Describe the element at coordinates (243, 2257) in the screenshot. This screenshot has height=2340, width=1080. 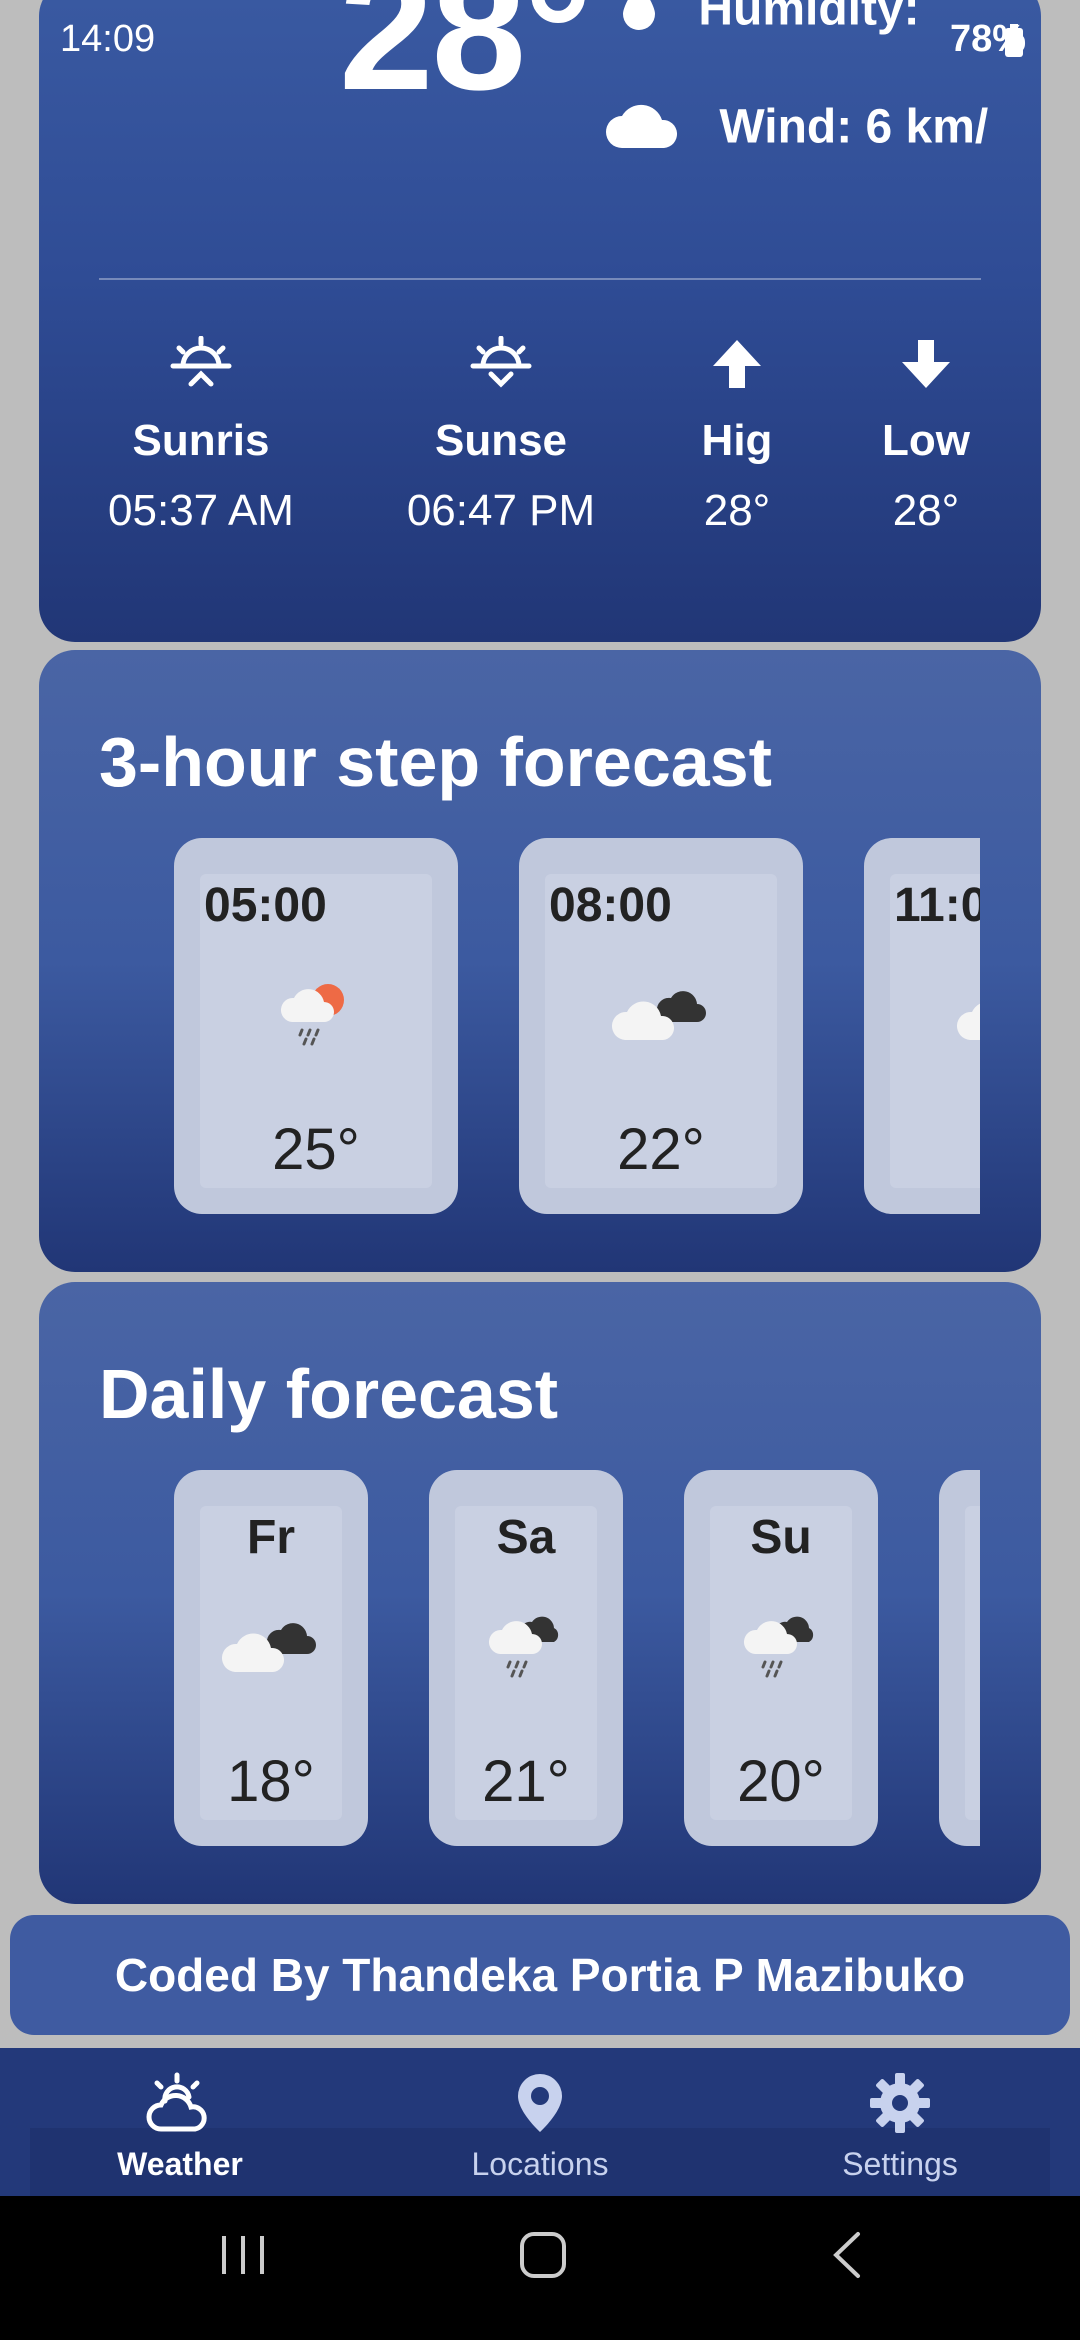
I see `recent-apps-button` at that location.